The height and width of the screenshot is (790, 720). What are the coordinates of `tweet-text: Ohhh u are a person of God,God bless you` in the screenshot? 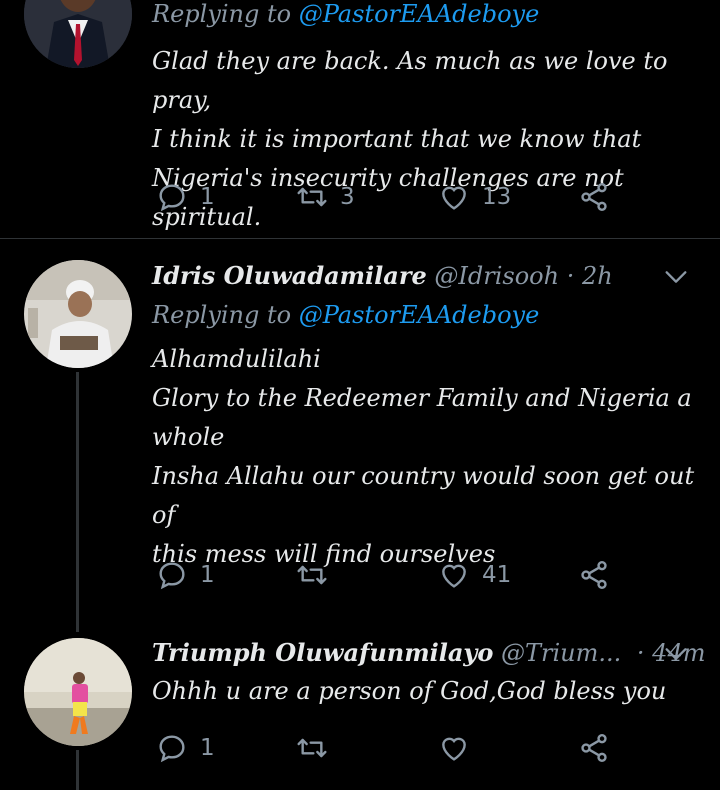 It's located at (429, 691).